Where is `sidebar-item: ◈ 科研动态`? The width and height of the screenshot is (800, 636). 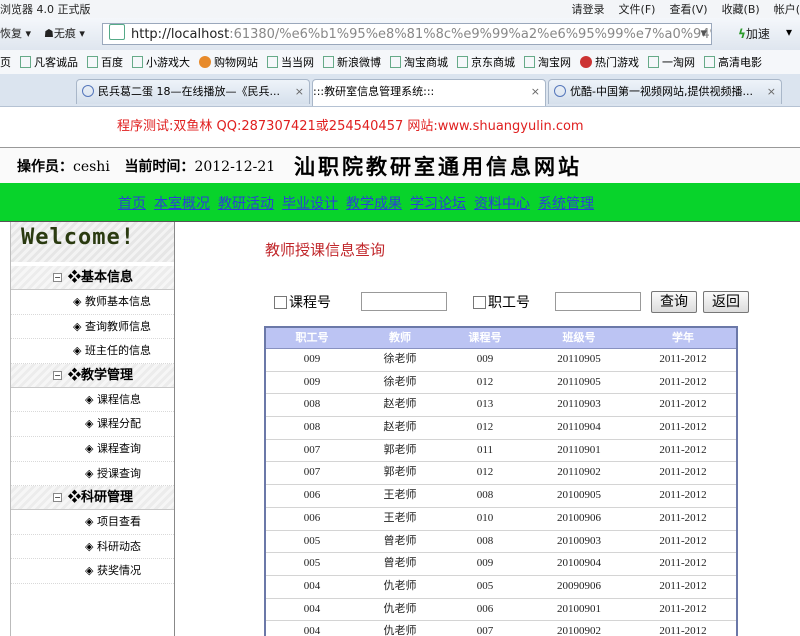
sidebar-item: ◈ 科研动态 is located at coordinates (92, 547).